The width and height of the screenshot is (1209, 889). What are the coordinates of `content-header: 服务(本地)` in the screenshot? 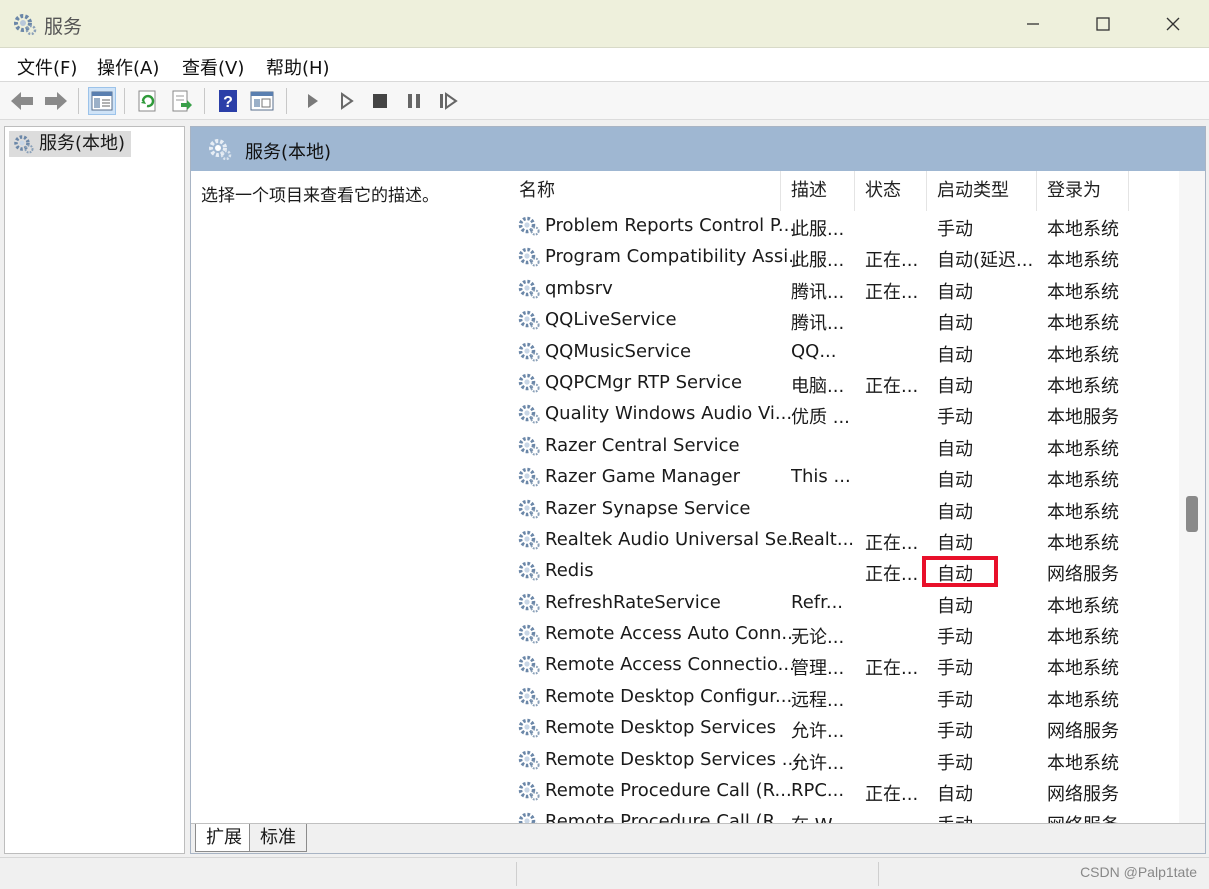 It's located at (698, 149).